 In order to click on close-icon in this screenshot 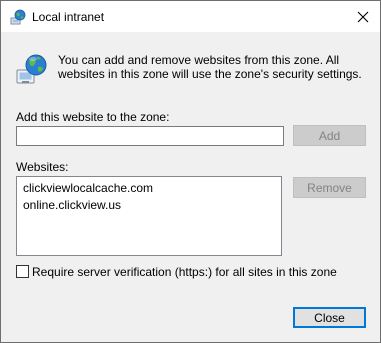, I will do `click(363, 17)`.